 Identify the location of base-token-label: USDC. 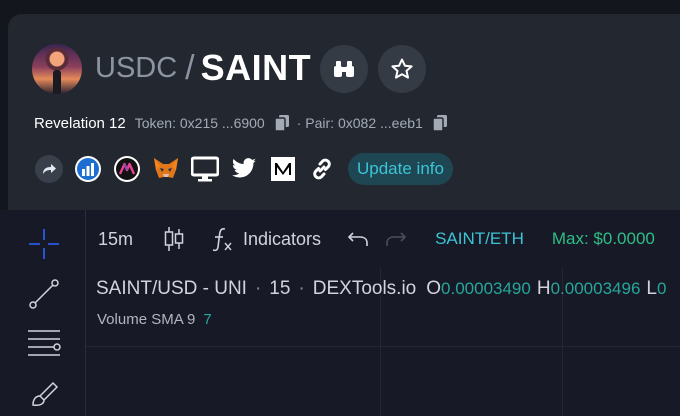
(136, 67).